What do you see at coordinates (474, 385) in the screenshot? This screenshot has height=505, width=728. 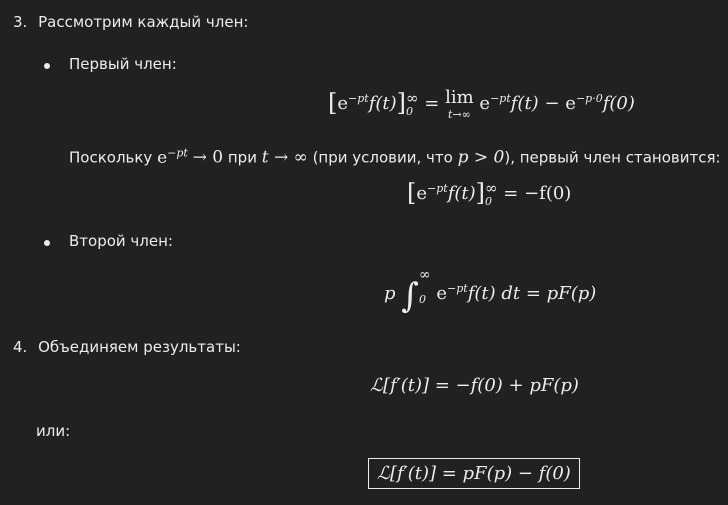 I see `equation-combined: ℒ[f′(t)] = −f(0) + pF(p)` at bounding box center [474, 385].